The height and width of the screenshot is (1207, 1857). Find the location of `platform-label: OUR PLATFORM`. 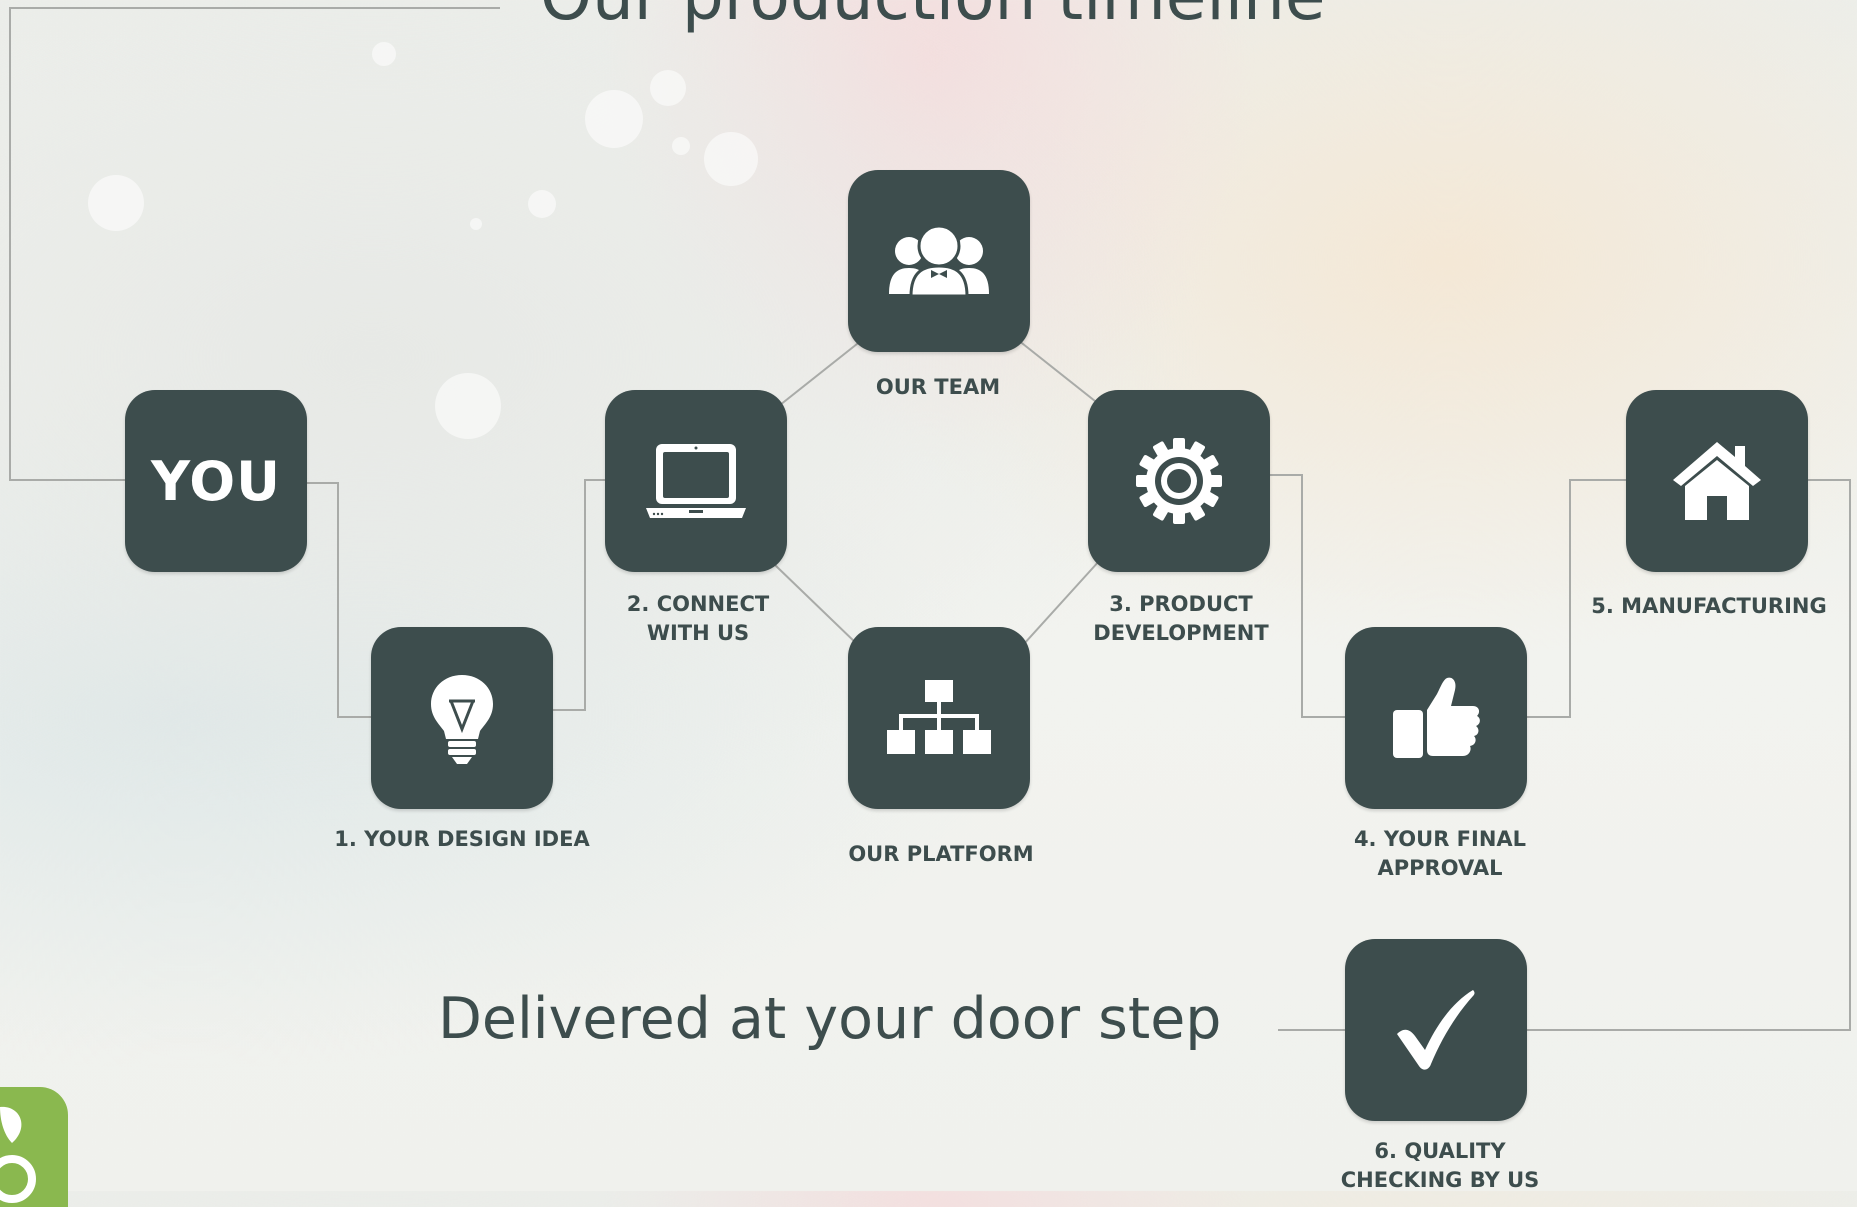

platform-label: OUR PLATFORM is located at coordinates (941, 854).